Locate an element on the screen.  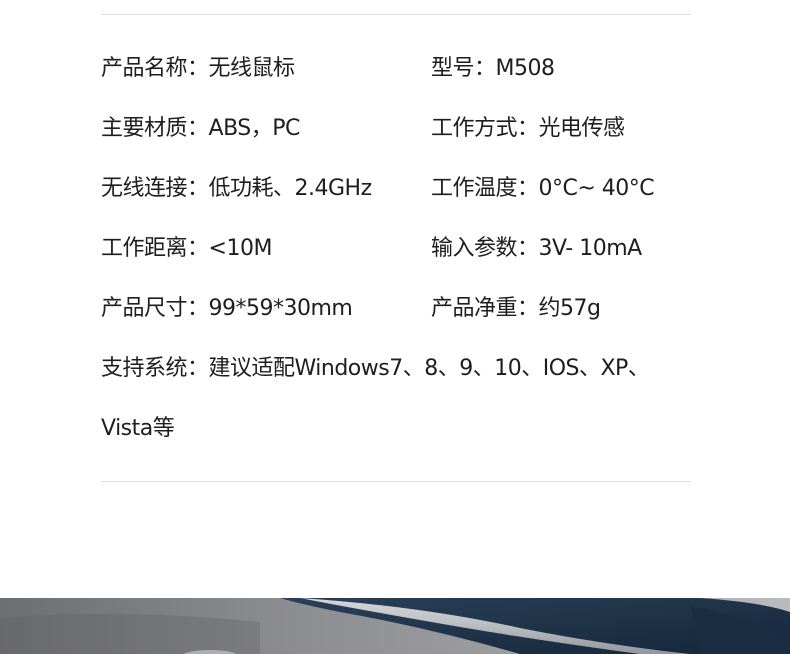
spec-name: 产品名称：无线鼠标 is located at coordinates (198, 69).